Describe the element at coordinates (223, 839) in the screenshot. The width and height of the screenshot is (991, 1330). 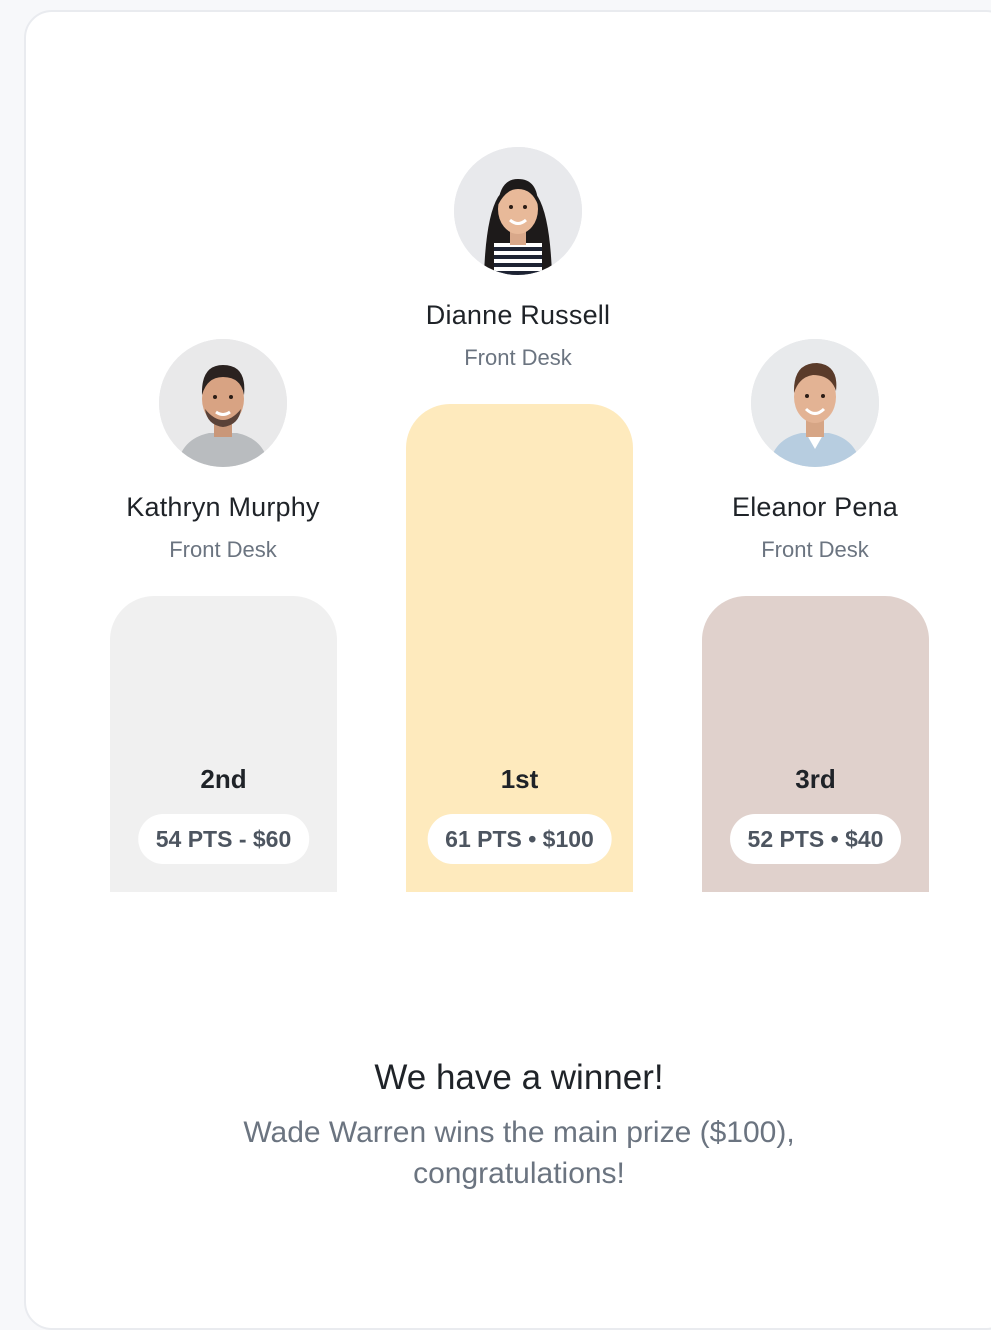
I see `score-prize-badge-second: 54 PTS - $60` at that location.